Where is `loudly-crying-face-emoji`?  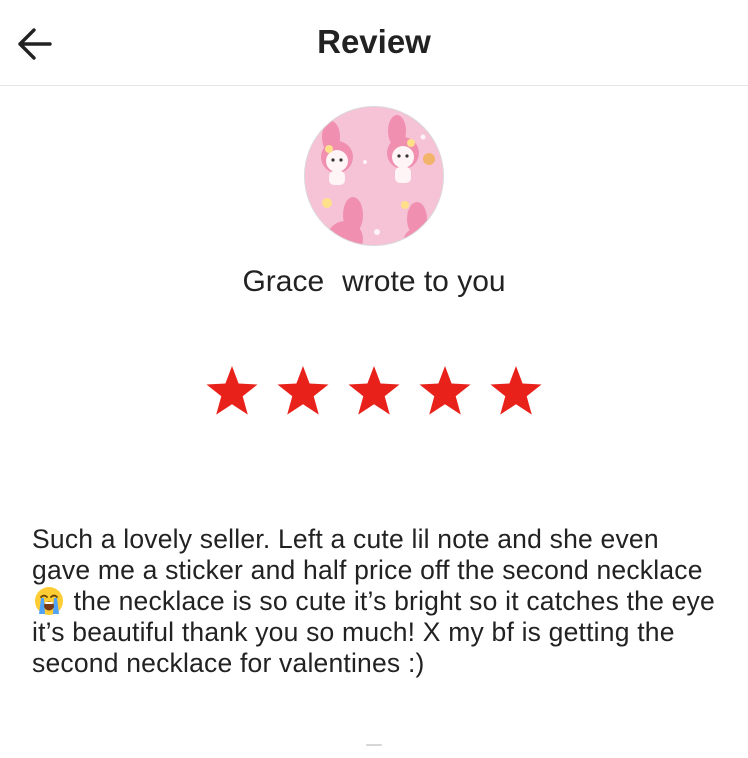 loudly-crying-face-emoji is located at coordinates (49, 601).